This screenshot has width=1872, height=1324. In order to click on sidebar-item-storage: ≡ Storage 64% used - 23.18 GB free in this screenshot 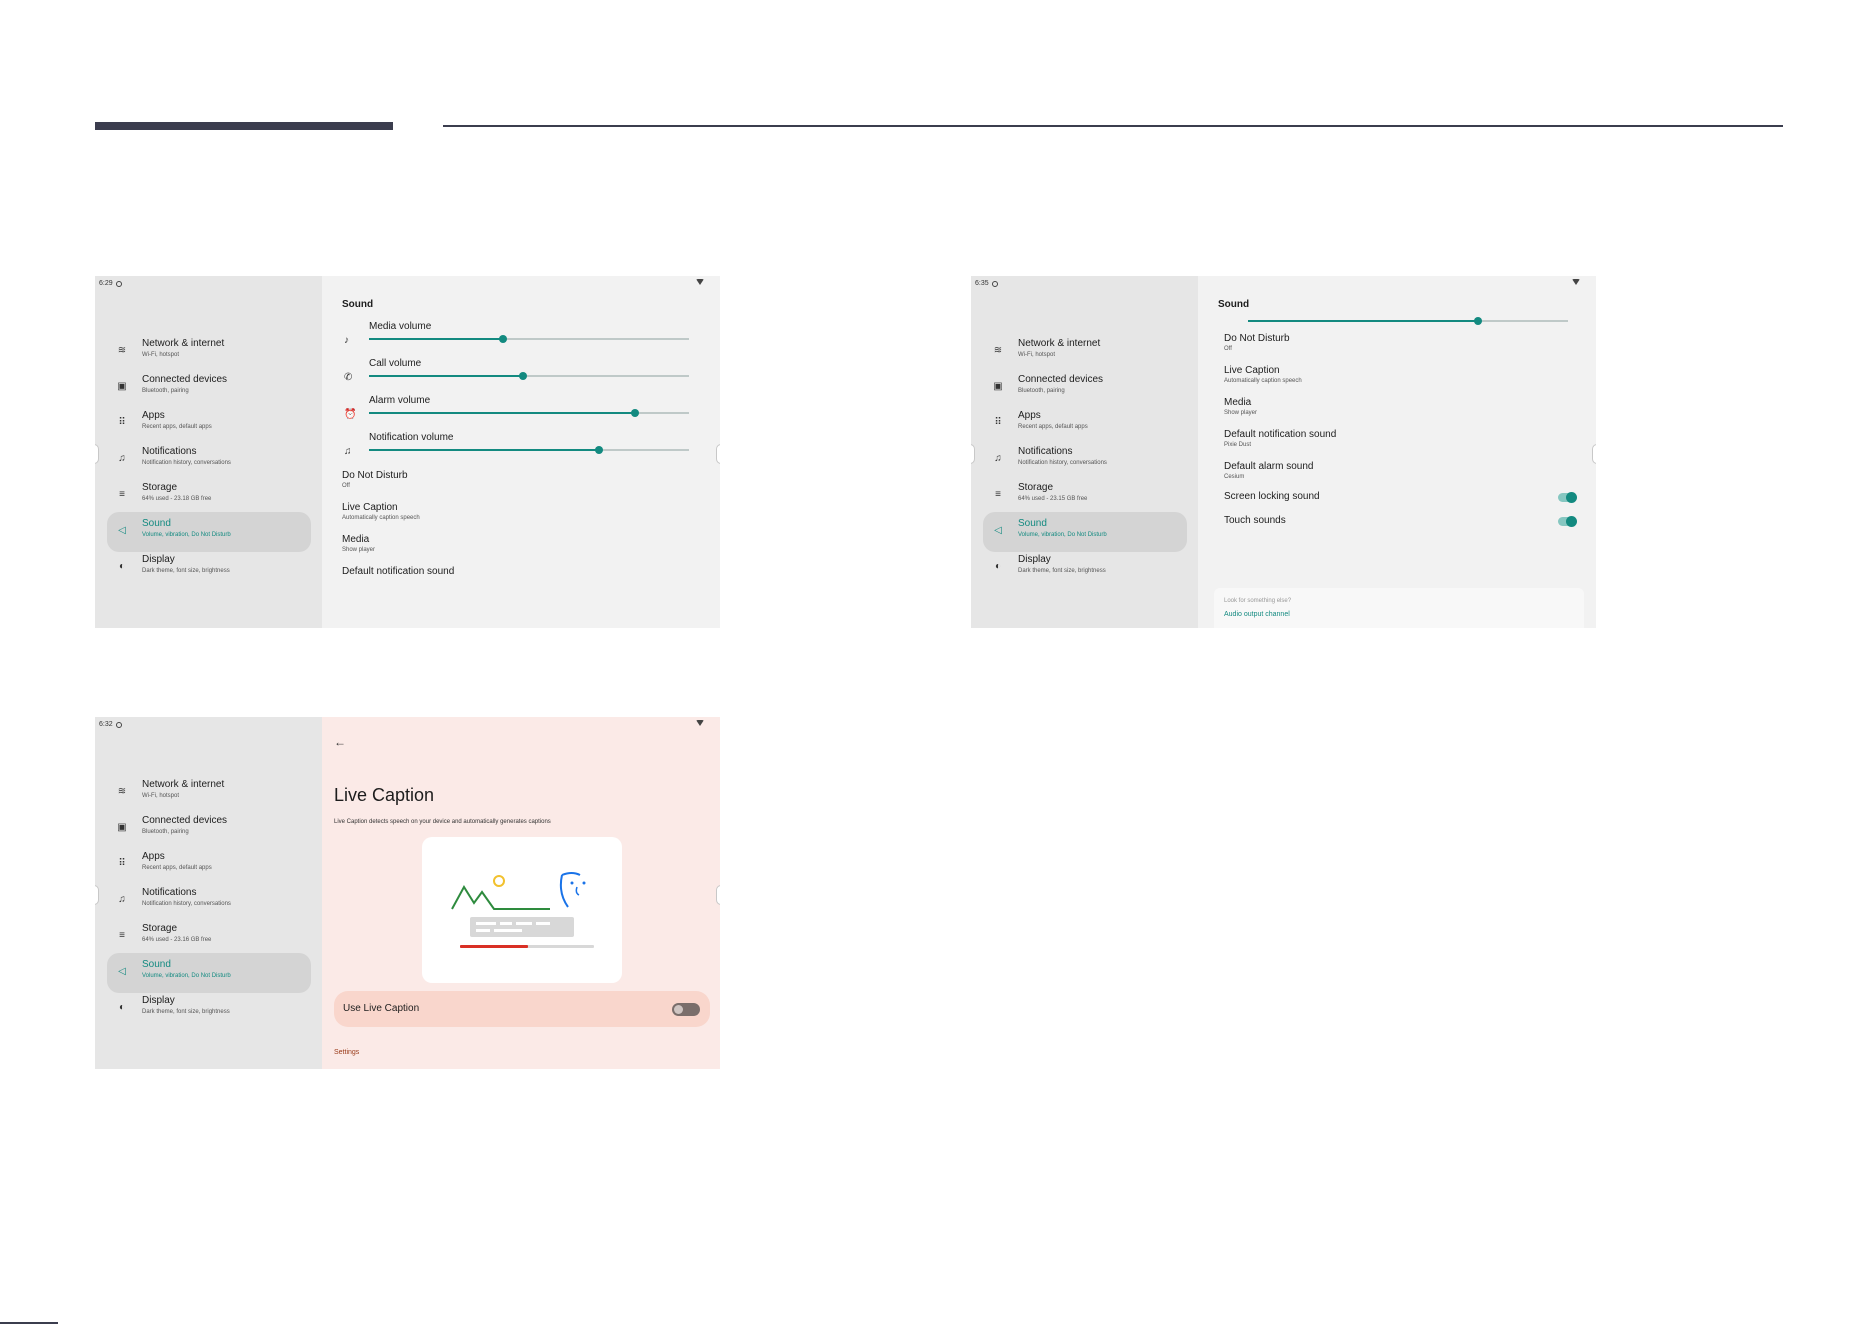, I will do `click(209, 496)`.